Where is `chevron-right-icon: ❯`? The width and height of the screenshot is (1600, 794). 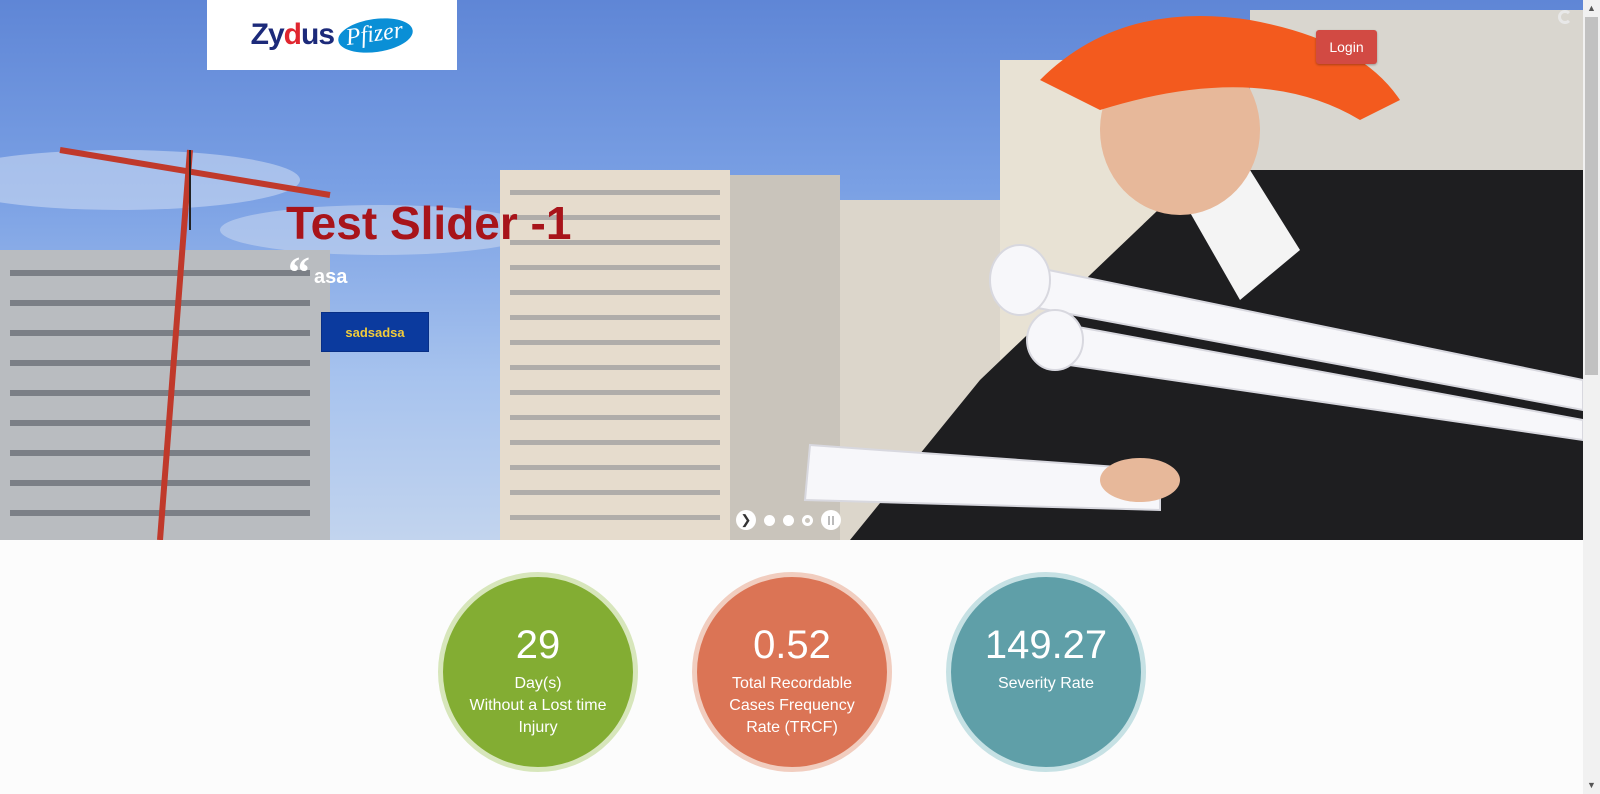 chevron-right-icon: ❯ is located at coordinates (746, 520).